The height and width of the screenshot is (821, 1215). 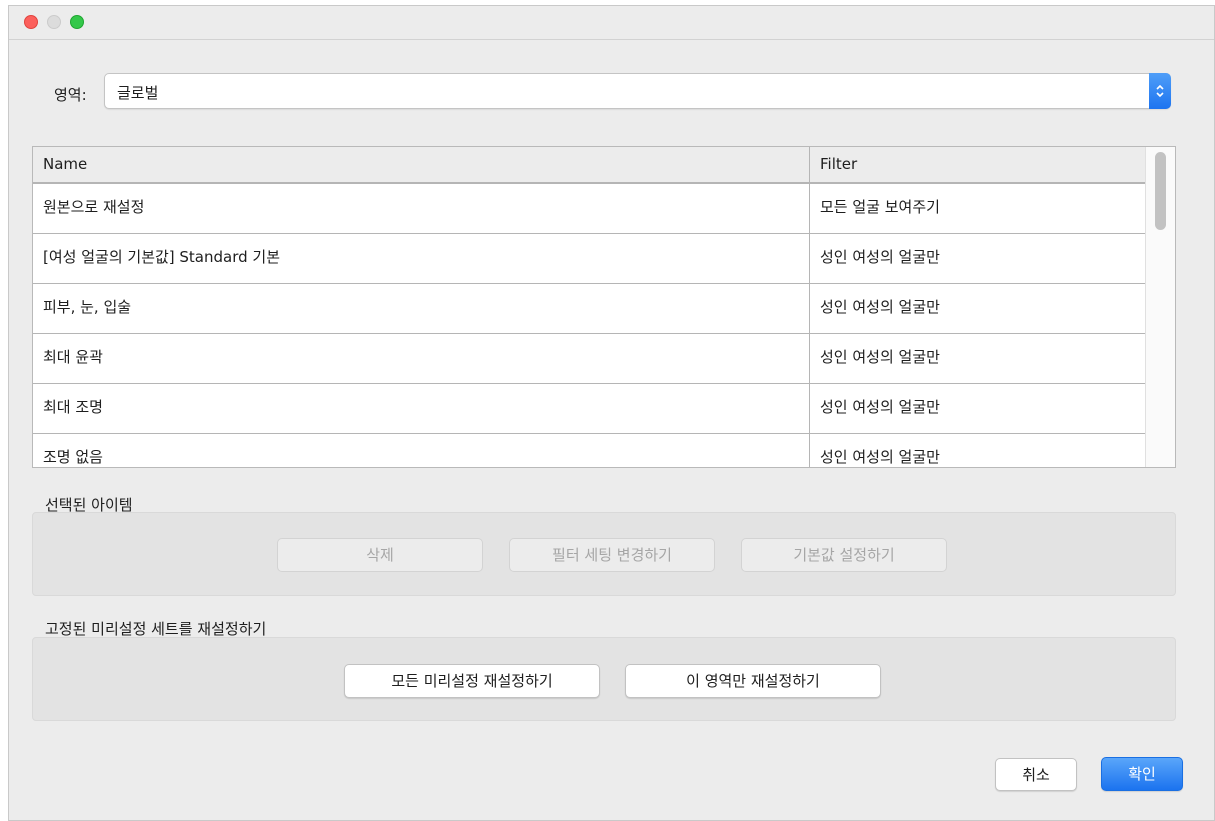 I want to click on table-row: 조명 없음 성인 여성의 얼굴만, so click(x=589, y=450).